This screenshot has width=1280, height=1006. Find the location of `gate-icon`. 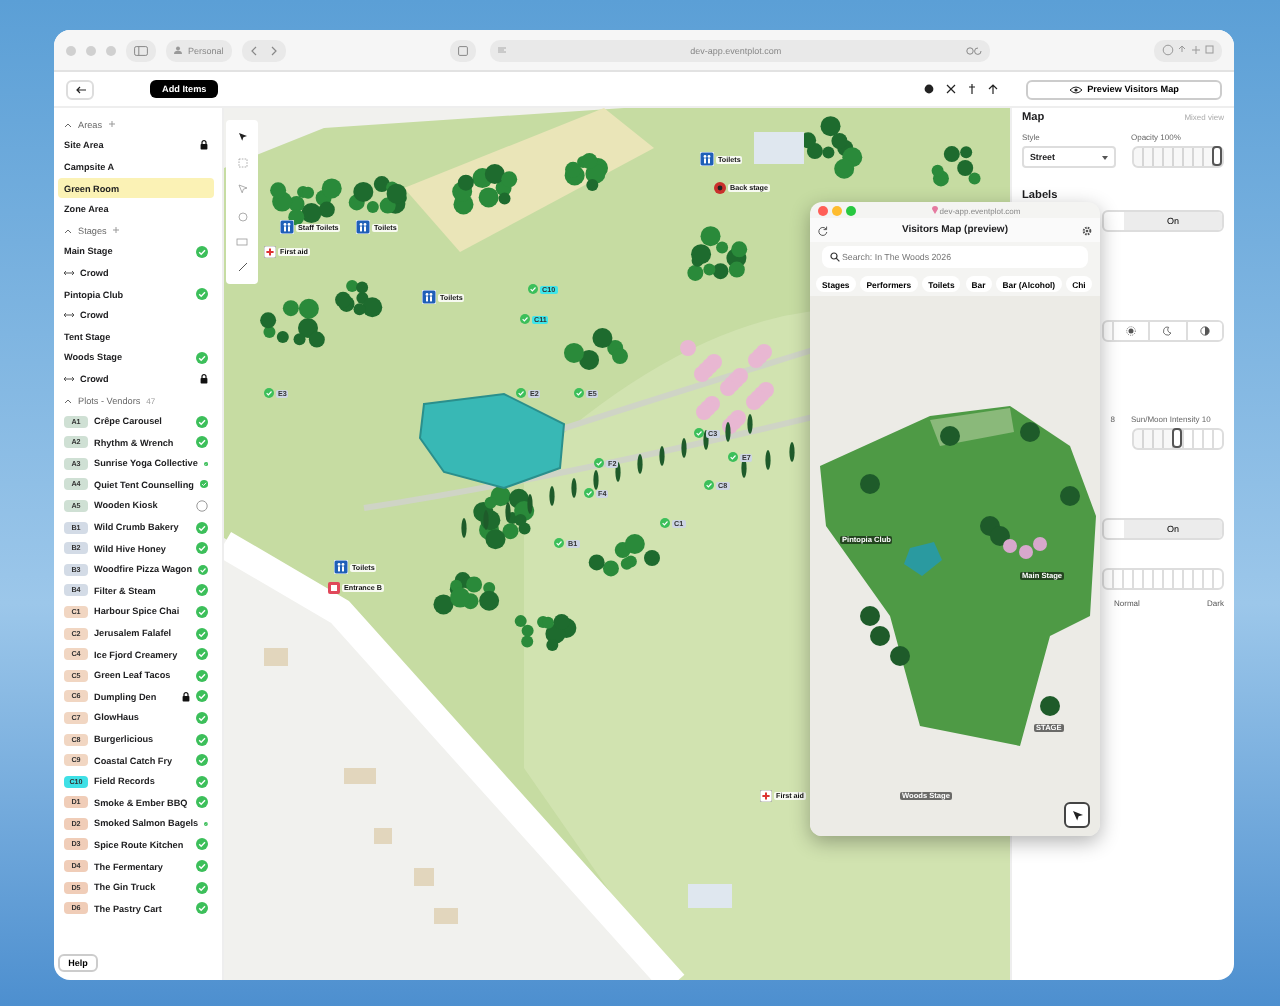

gate-icon is located at coordinates (334, 588).